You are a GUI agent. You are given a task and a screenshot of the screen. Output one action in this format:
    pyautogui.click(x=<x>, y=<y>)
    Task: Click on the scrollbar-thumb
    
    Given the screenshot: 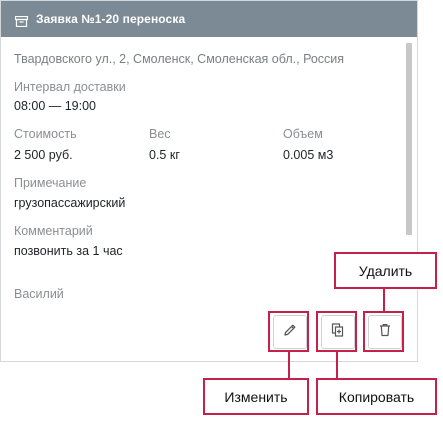 What is the action you would take?
    pyautogui.click(x=409, y=139)
    